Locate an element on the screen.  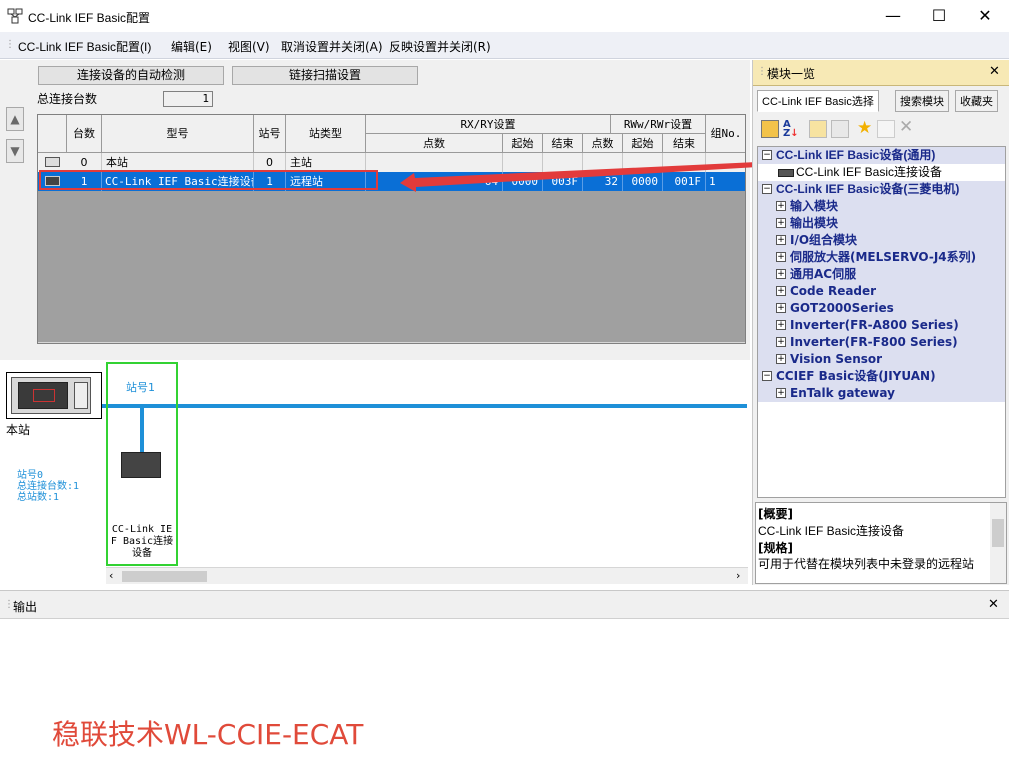
tab-search-module: 搜索模块 is located at coordinates (922, 101).